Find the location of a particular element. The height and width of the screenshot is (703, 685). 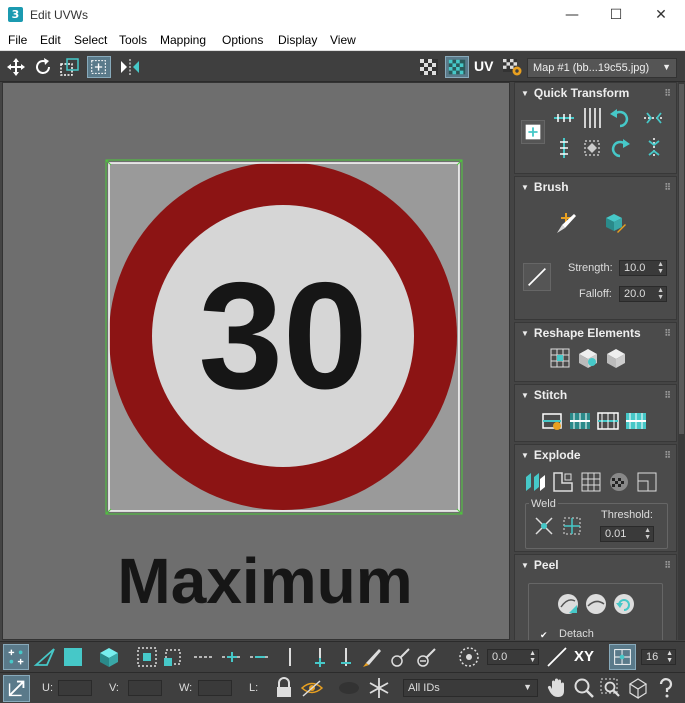

space-horizontal-icon is located at coordinates (592, 148).